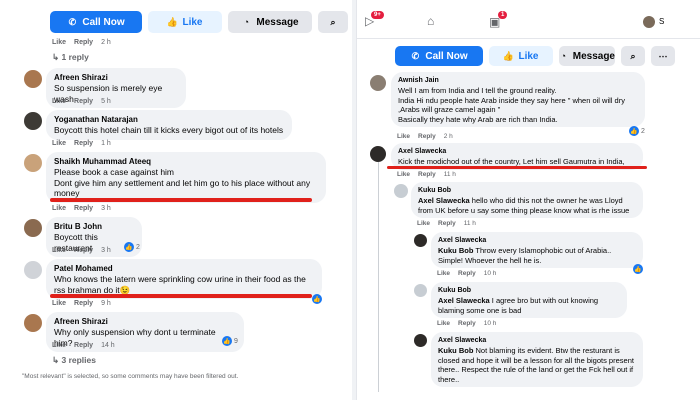 Image resolution: width=700 pixels, height=400 pixels. Describe the element at coordinates (106, 101) in the screenshot. I see `timestamp: 5 h` at that location.